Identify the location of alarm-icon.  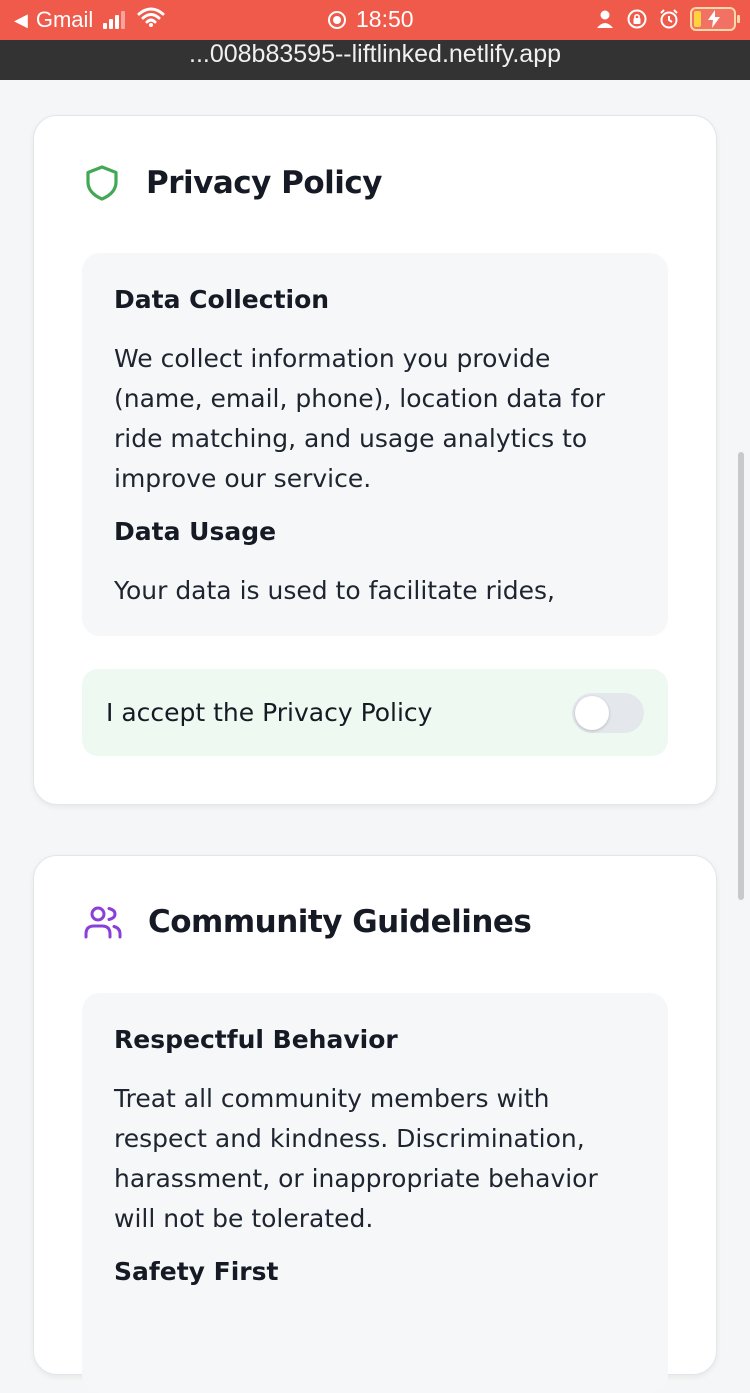
(669, 19).